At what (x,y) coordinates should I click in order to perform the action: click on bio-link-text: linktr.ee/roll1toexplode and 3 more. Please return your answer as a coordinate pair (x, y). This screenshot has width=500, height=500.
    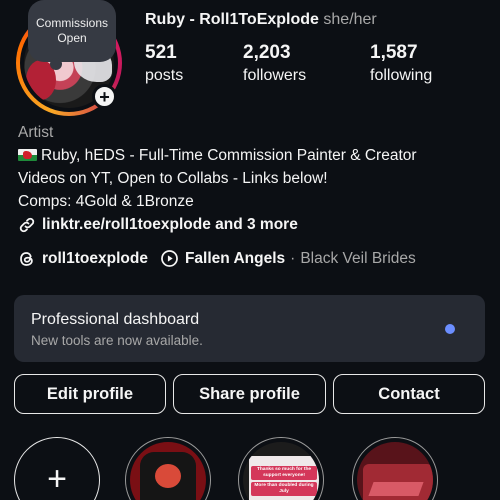
    Looking at the image, I should click on (170, 224).